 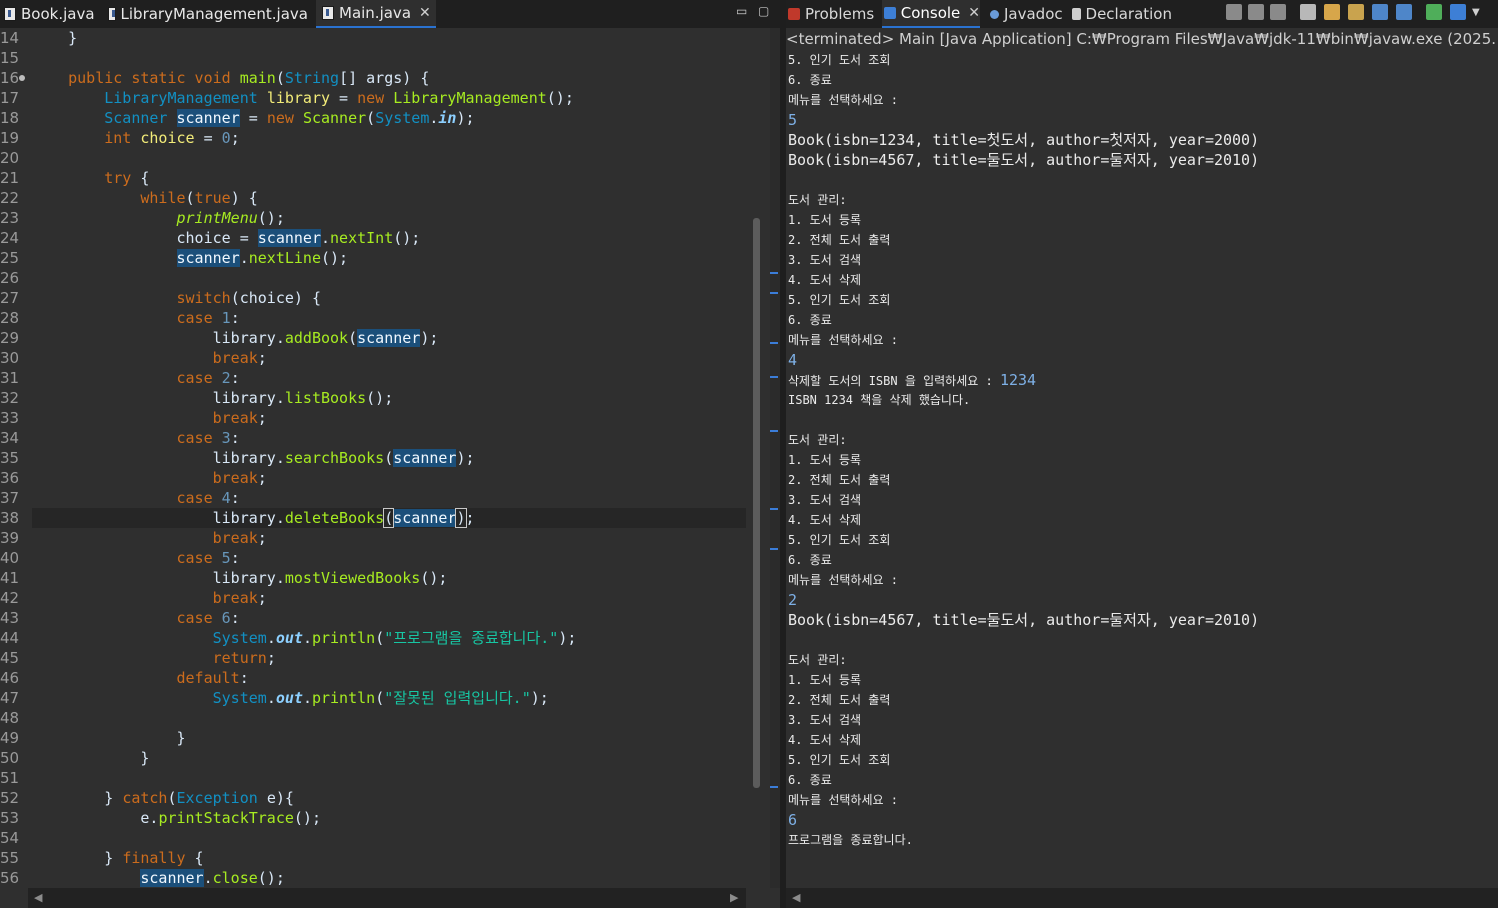 I want to click on current-code-line: library.deleteBooks(scanner);, so click(x=389, y=518).